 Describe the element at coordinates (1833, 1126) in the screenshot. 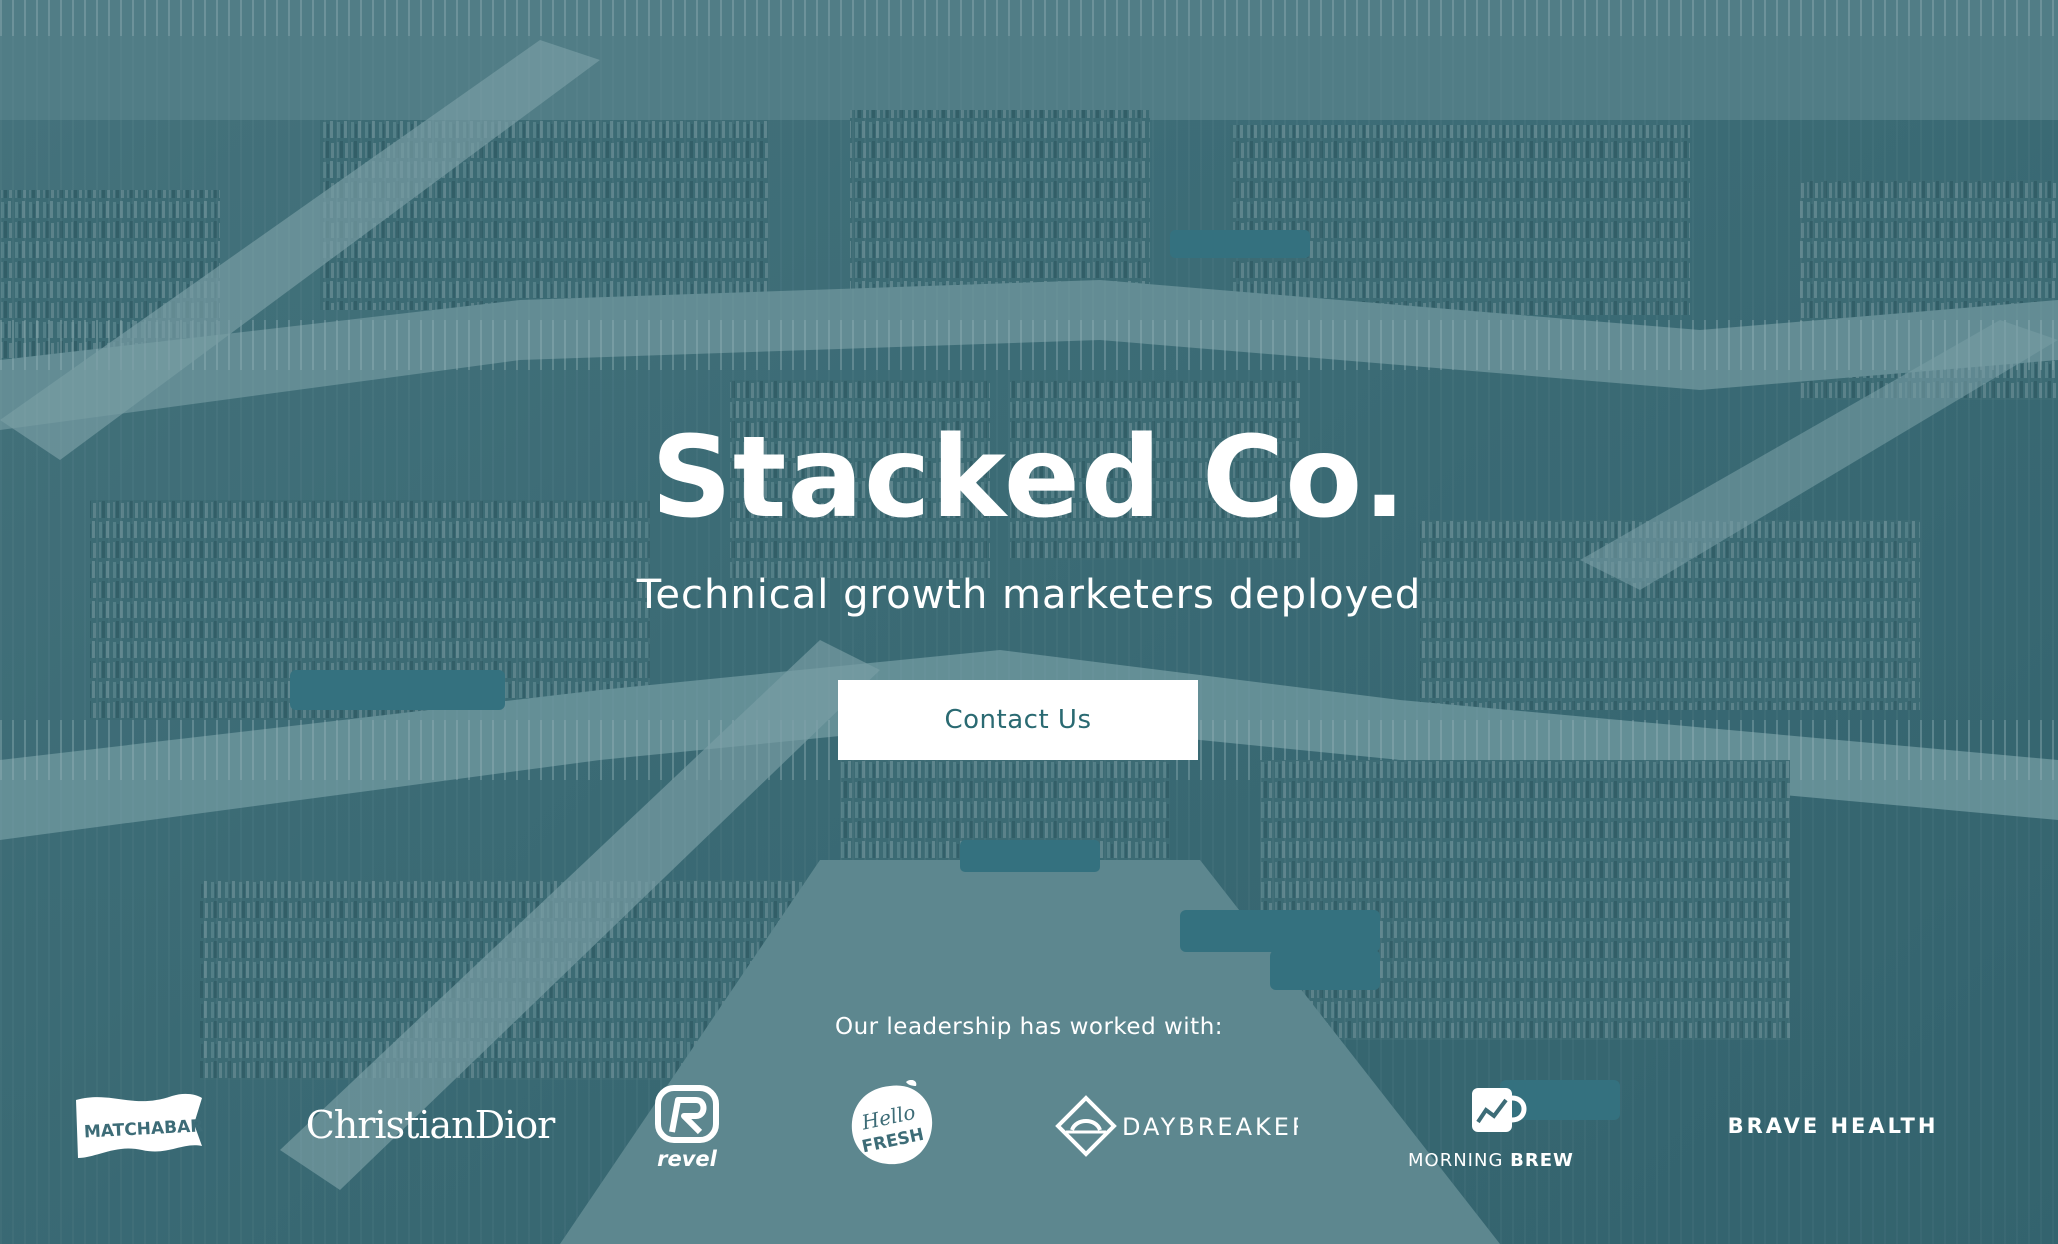

I see `brave-health-logo: BRAVE HEALTH` at that location.